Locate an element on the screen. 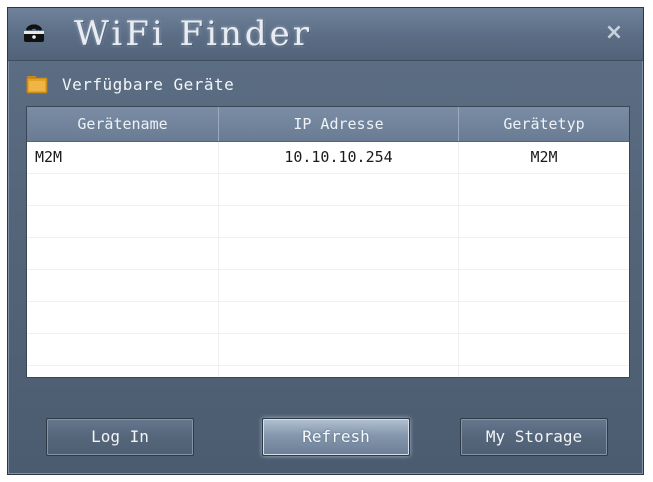 This screenshot has width=653, height=482. my-storage-button: My Storage is located at coordinates (534, 437).